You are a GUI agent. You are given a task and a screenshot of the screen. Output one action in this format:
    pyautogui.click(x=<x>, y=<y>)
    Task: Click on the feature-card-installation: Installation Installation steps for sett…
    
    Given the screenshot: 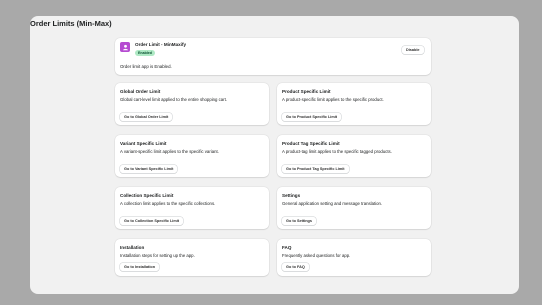 What is the action you would take?
    pyautogui.click(x=192, y=257)
    